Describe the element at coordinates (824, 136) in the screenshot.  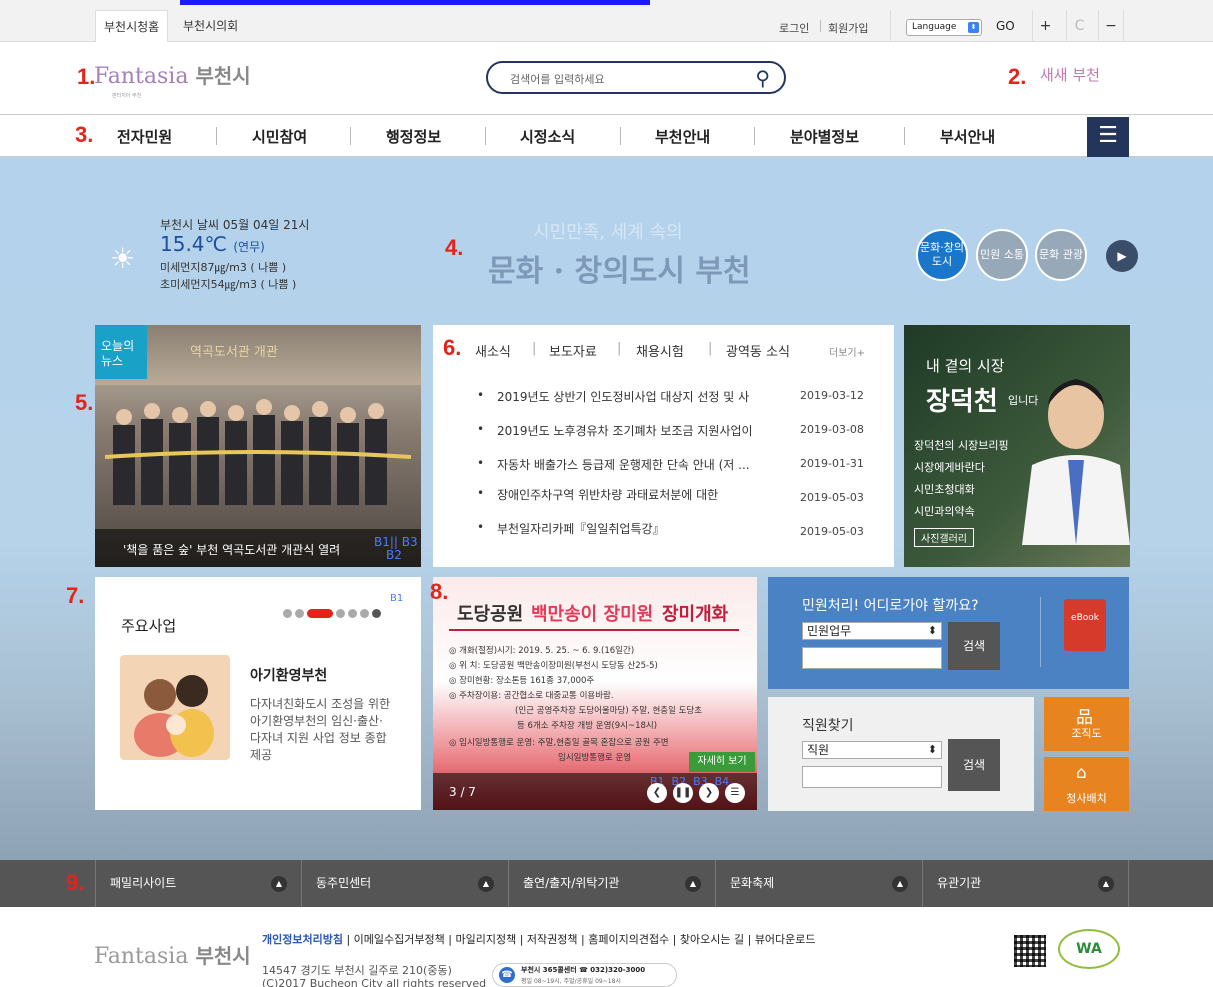
I see `nav-field-info: 분야별정보` at that location.